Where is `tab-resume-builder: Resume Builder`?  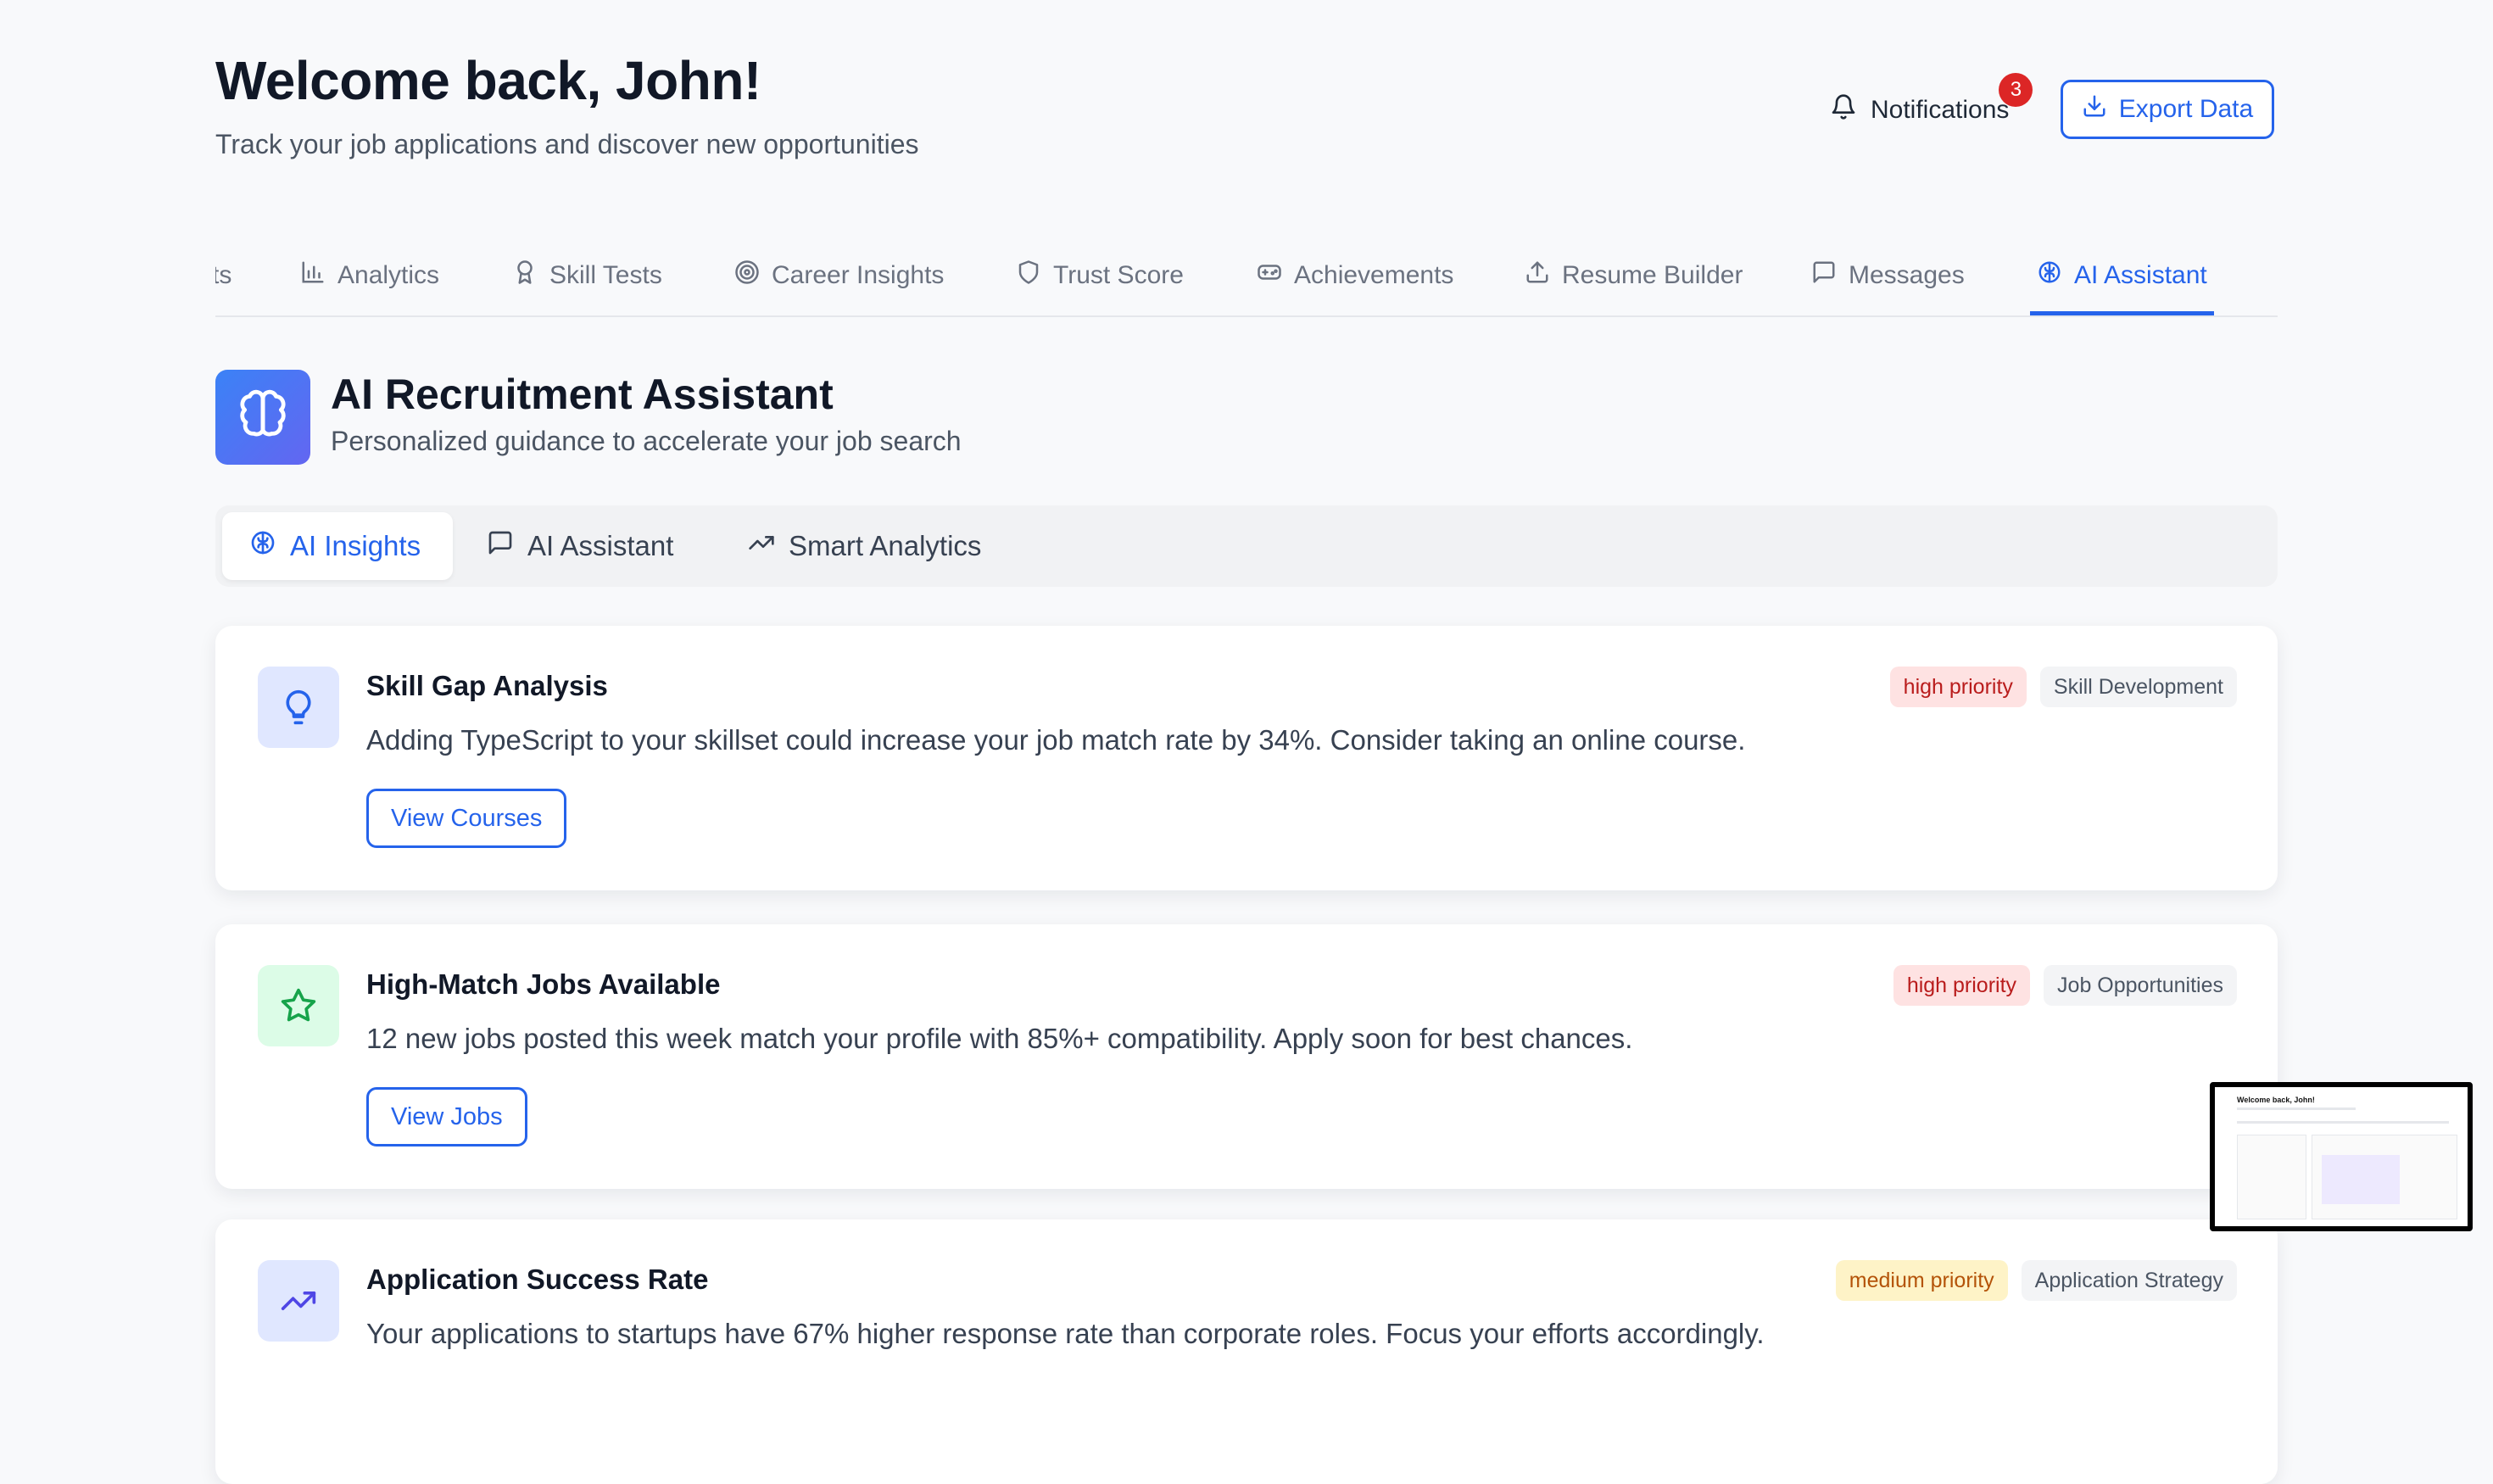 tab-resume-builder: Resume Builder is located at coordinates (1634, 276).